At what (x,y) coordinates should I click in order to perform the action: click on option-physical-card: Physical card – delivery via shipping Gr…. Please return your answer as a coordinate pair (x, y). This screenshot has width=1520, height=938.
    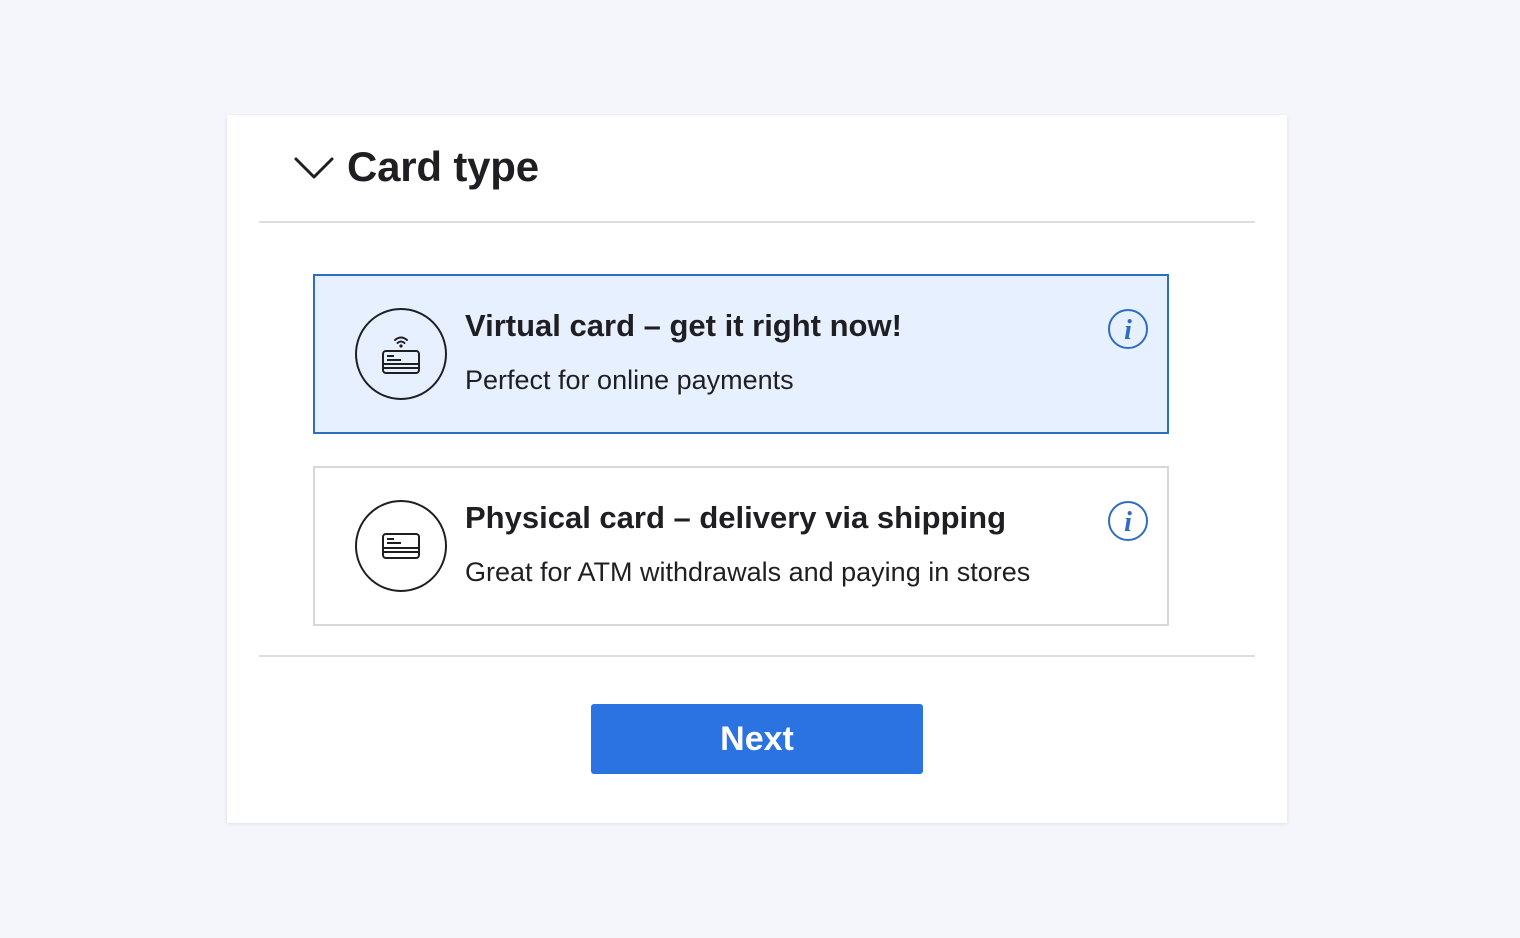
    Looking at the image, I should click on (741, 546).